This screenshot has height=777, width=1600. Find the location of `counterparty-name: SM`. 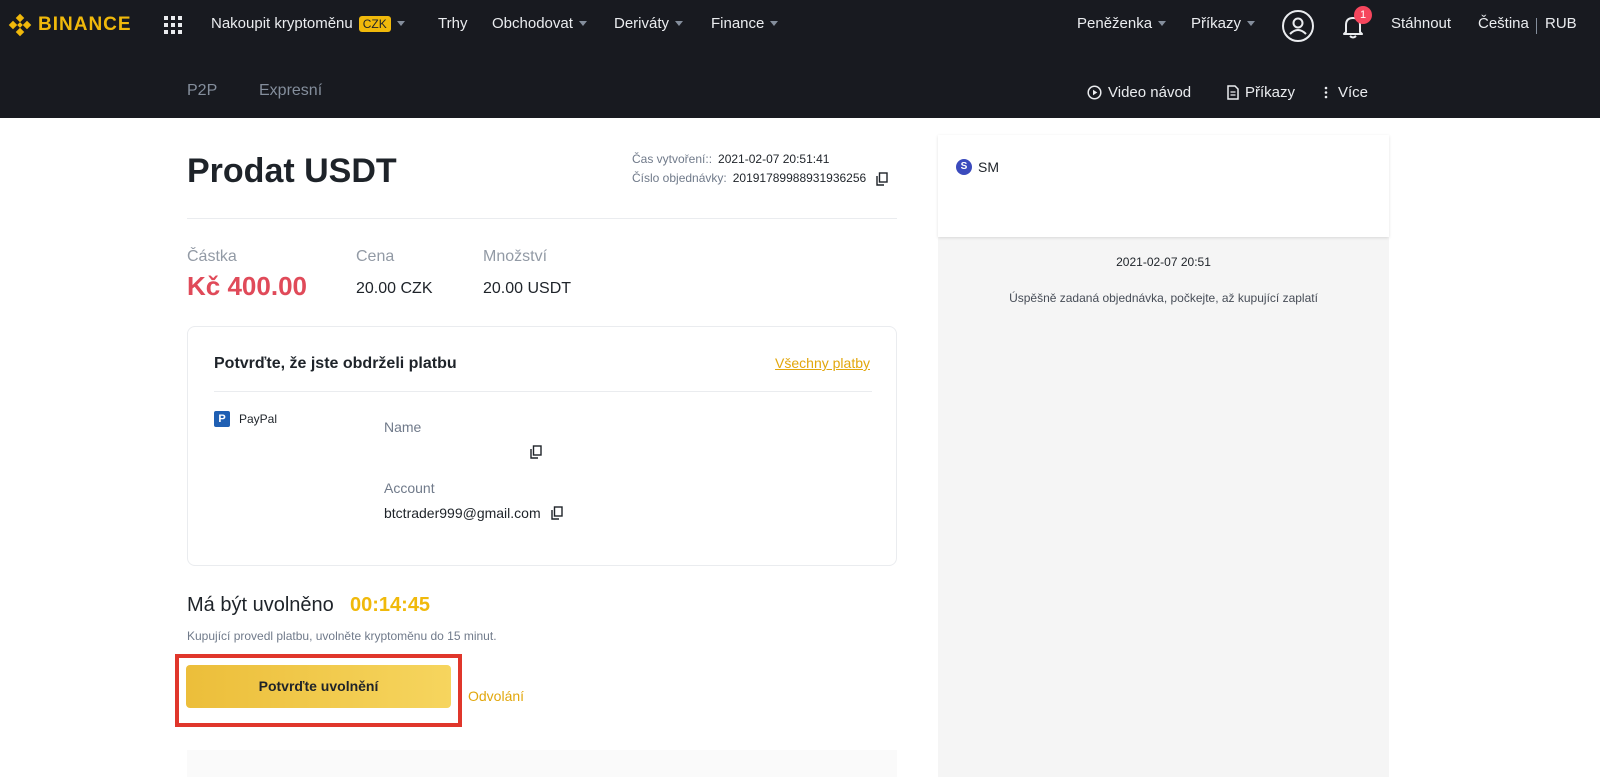

counterparty-name: SM is located at coordinates (988, 167).